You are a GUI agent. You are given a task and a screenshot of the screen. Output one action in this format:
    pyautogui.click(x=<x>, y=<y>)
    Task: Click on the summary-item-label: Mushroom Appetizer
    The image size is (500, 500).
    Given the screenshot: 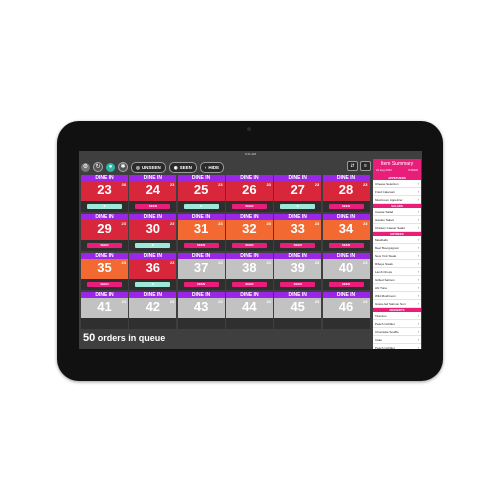 What is the action you would take?
    pyautogui.click(x=389, y=199)
    